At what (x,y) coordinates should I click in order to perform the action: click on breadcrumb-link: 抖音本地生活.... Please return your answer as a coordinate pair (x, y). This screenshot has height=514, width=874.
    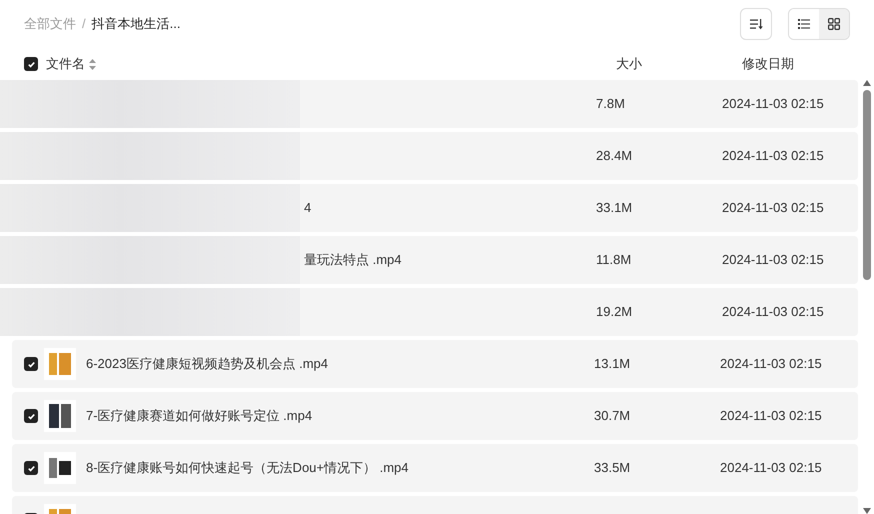
    Looking at the image, I should click on (136, 24).